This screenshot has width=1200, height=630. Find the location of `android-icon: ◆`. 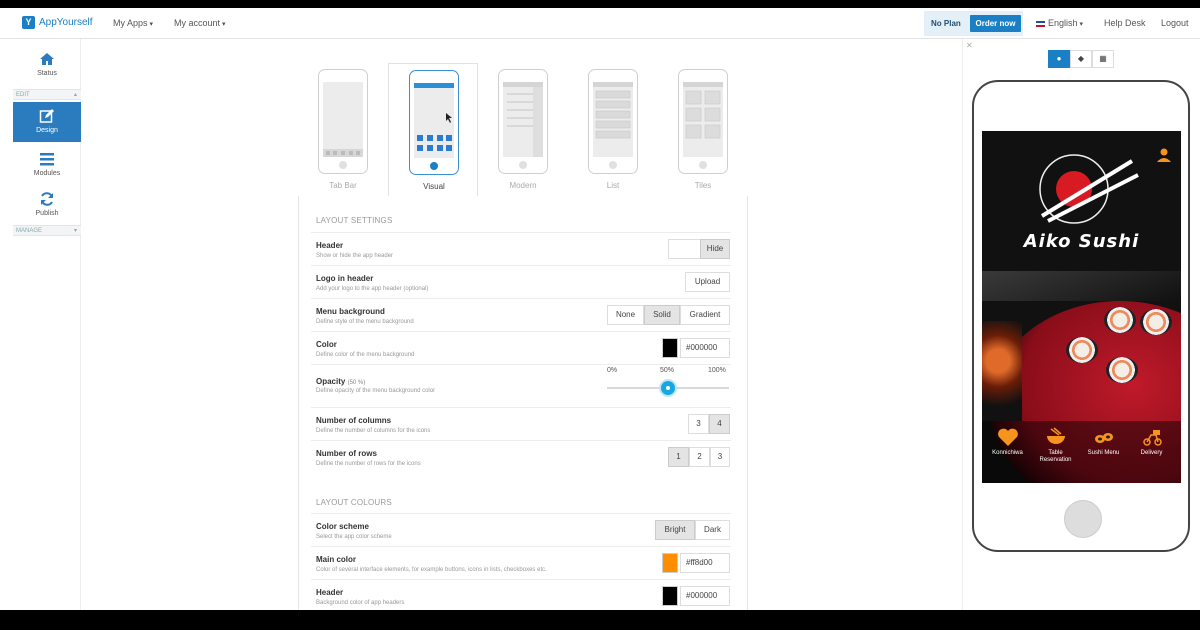

android-icon: ◆ is located at coordinates (1081, 58).